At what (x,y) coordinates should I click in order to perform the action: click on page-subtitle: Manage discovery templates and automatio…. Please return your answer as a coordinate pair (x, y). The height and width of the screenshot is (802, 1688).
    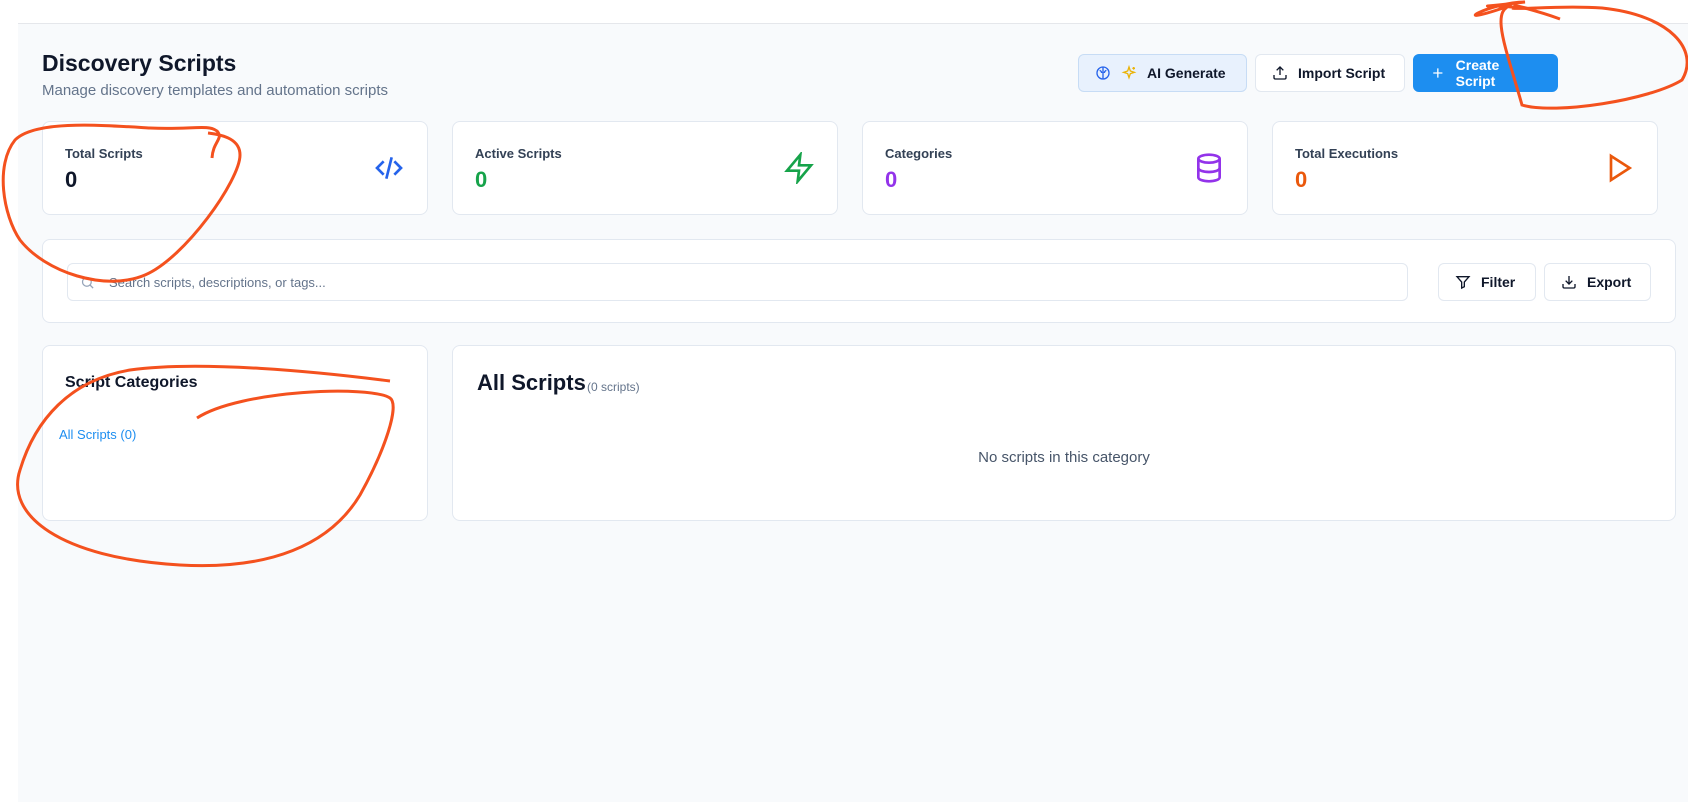
    Looking at the image, I should click on (215, 90).